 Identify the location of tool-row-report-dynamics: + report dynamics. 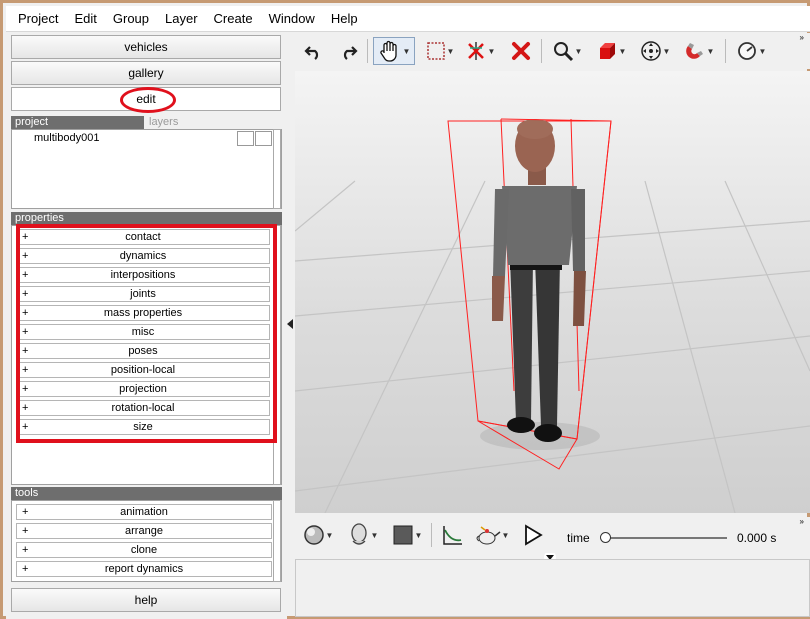
(144, 569).